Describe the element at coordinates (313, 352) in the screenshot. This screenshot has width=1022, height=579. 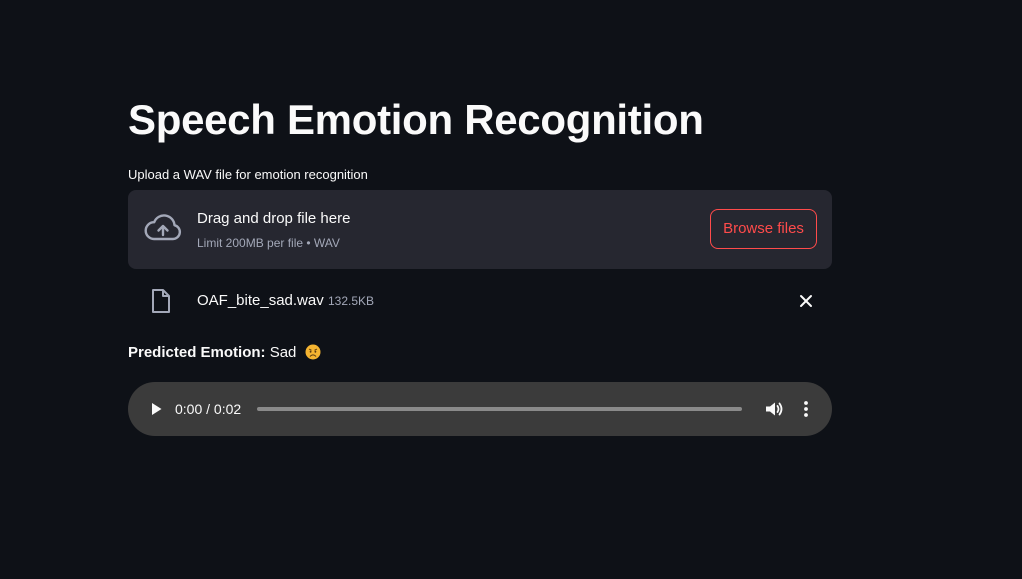
I see `sad-face-emoji` at that location.